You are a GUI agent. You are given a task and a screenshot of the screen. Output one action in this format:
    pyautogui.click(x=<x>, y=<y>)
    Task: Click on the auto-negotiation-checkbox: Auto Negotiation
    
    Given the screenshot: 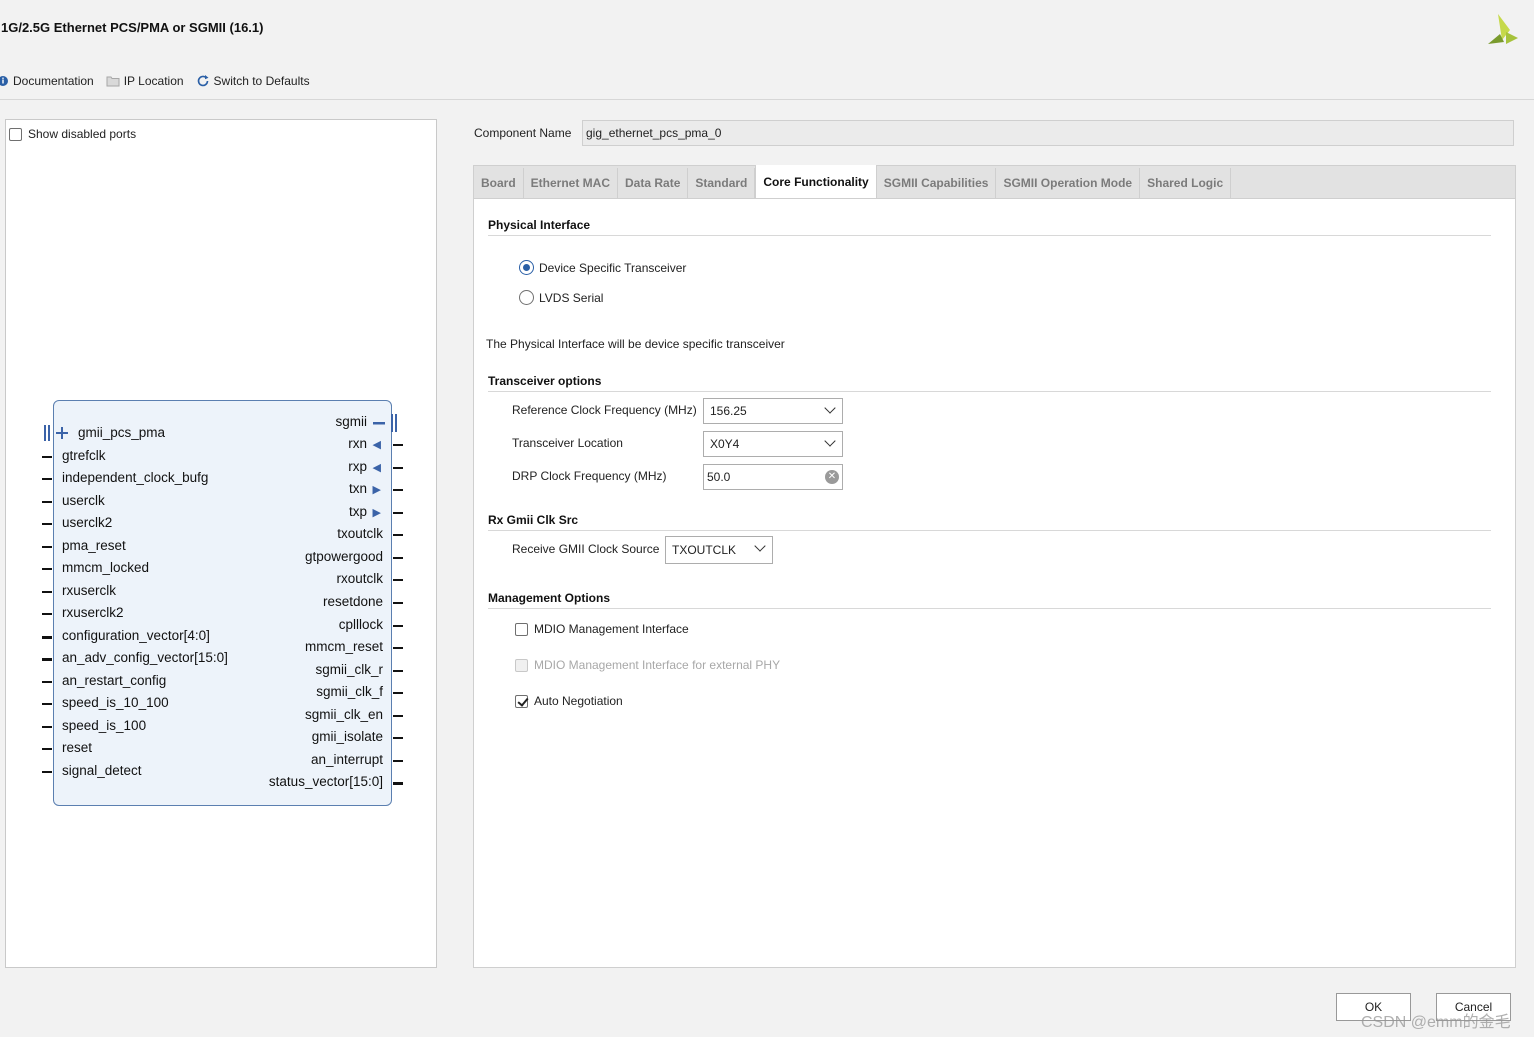 What is the action you would take?
    pyautogui.click(x=569, y=701)
    